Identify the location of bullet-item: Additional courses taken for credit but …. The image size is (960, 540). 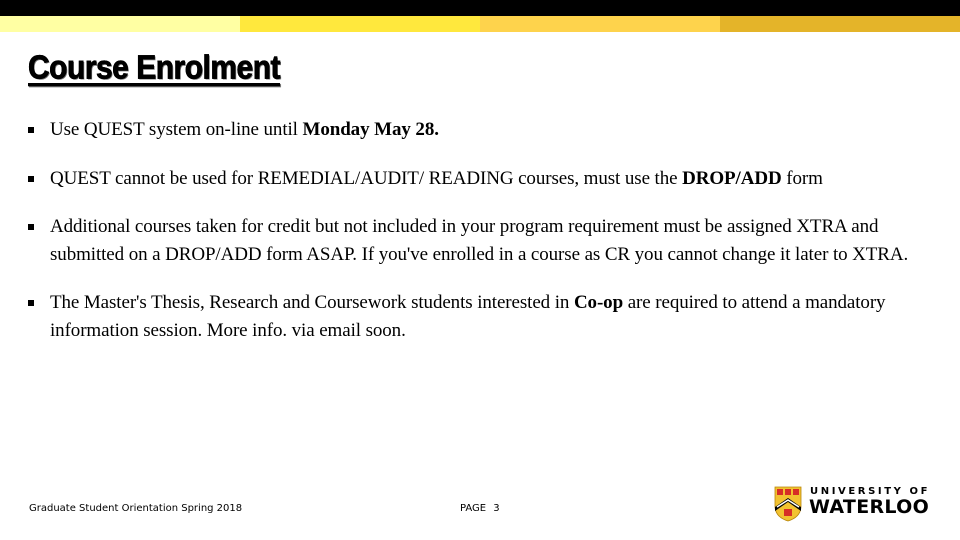
(478, 241).